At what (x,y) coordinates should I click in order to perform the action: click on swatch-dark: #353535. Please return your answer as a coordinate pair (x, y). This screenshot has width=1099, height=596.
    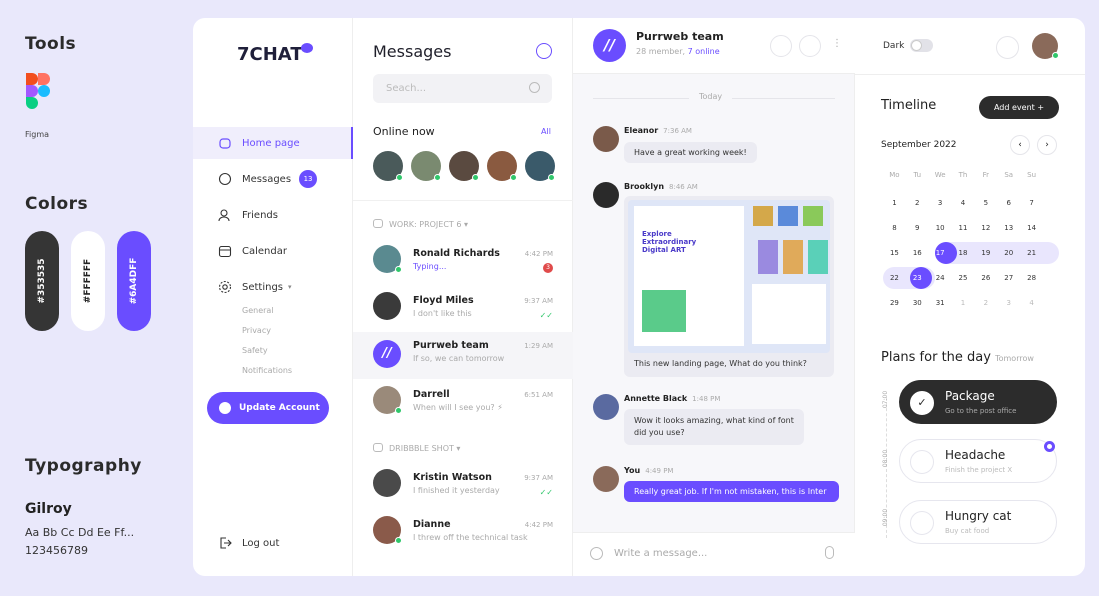
    Looking at the image, I should click on (42, 281).